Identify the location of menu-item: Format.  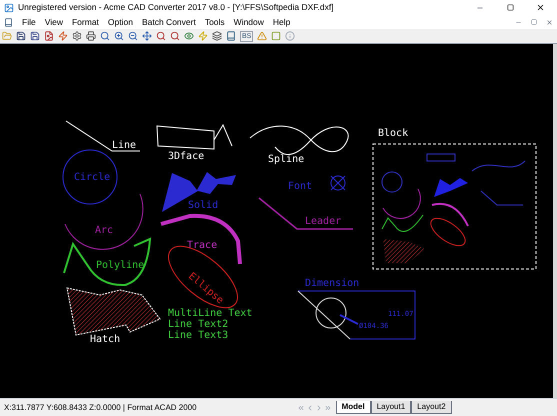
(85, 22).